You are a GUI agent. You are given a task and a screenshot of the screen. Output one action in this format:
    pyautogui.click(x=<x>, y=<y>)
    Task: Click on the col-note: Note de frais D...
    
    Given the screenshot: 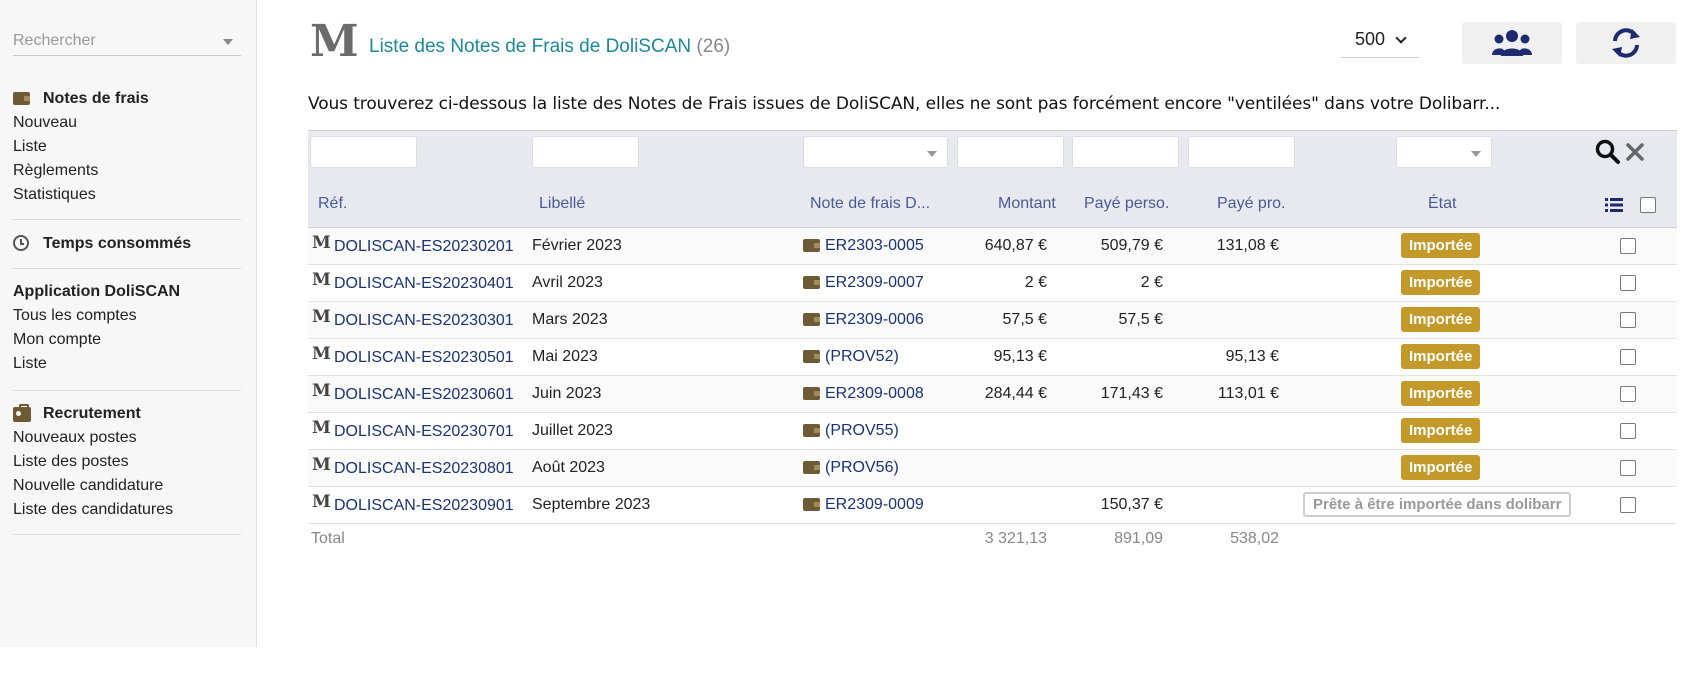 What is the action you would take?
    pyautogui.click(x=870, y=204)
    